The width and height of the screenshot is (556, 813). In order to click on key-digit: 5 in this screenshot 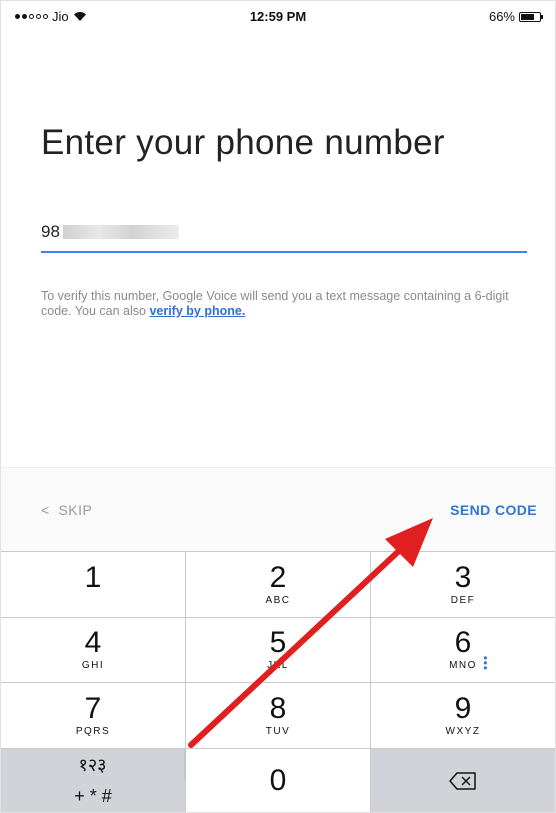, I will do `click(278, 643)`.